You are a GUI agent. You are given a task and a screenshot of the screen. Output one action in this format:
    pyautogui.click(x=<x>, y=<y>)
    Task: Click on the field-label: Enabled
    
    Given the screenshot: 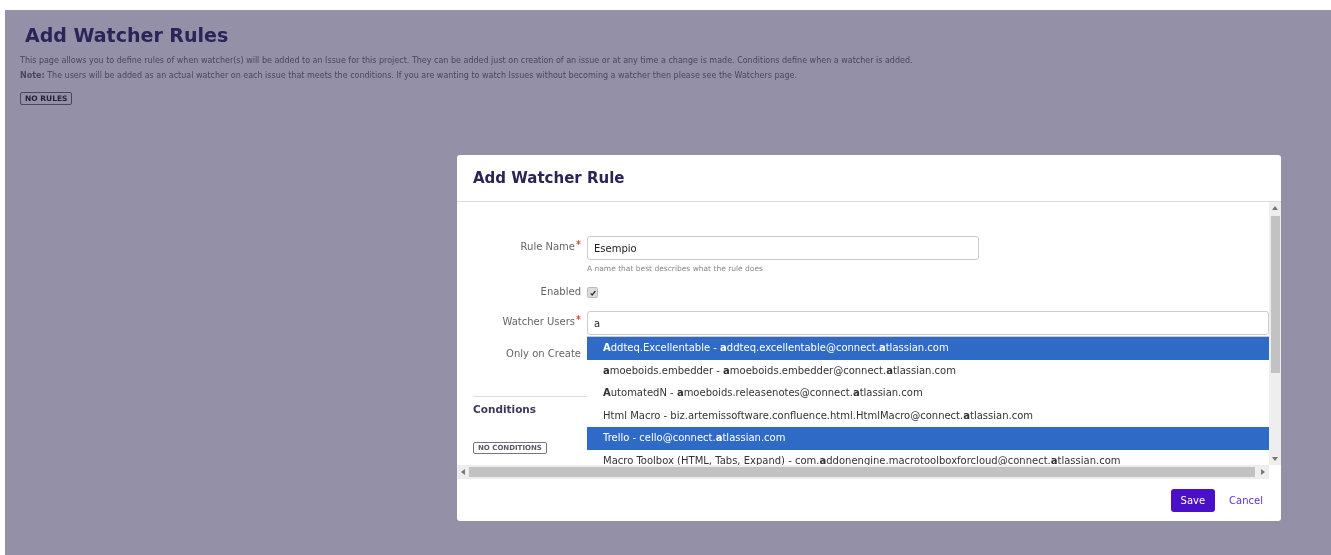 What is the action you would take?
    pyautogui.click(x=560, y=292)
    